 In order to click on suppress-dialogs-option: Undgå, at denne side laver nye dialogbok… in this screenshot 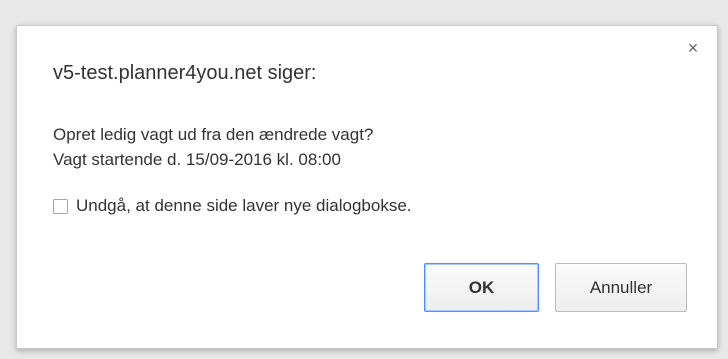, I will do `click(232, 206)`.